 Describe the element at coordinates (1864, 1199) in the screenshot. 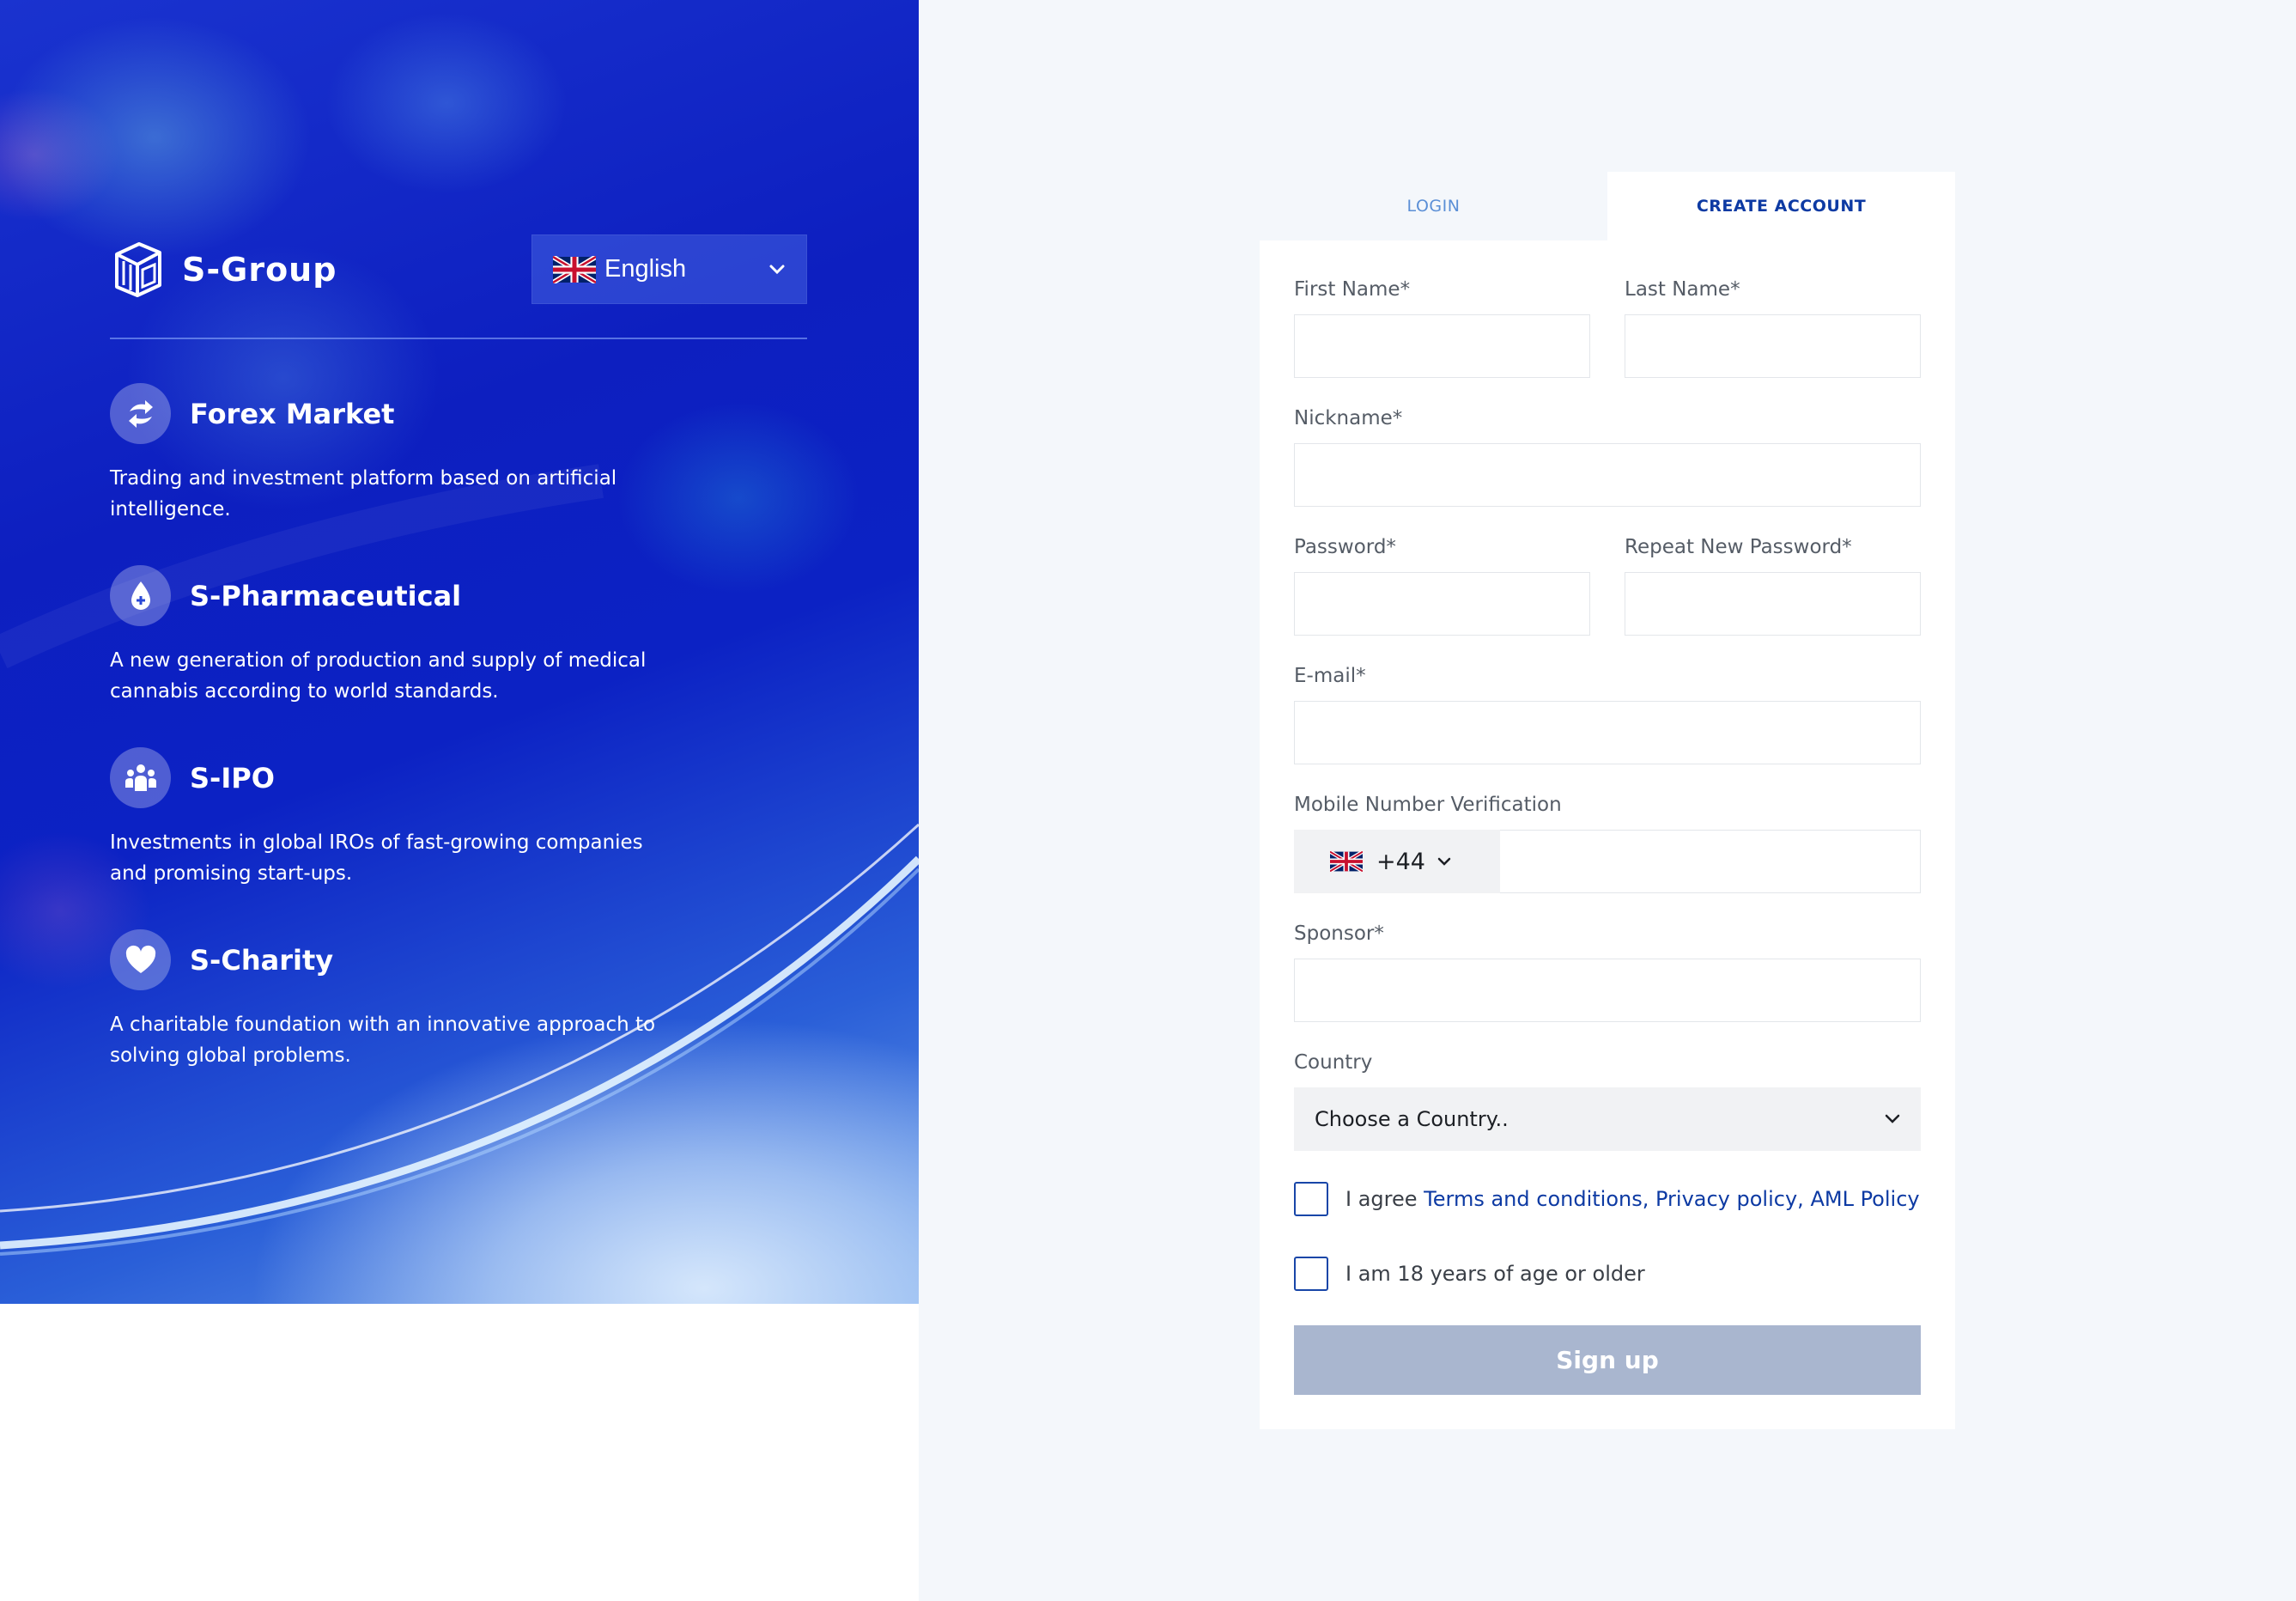

I see `aml-policy-link: AML Policy` at that location.